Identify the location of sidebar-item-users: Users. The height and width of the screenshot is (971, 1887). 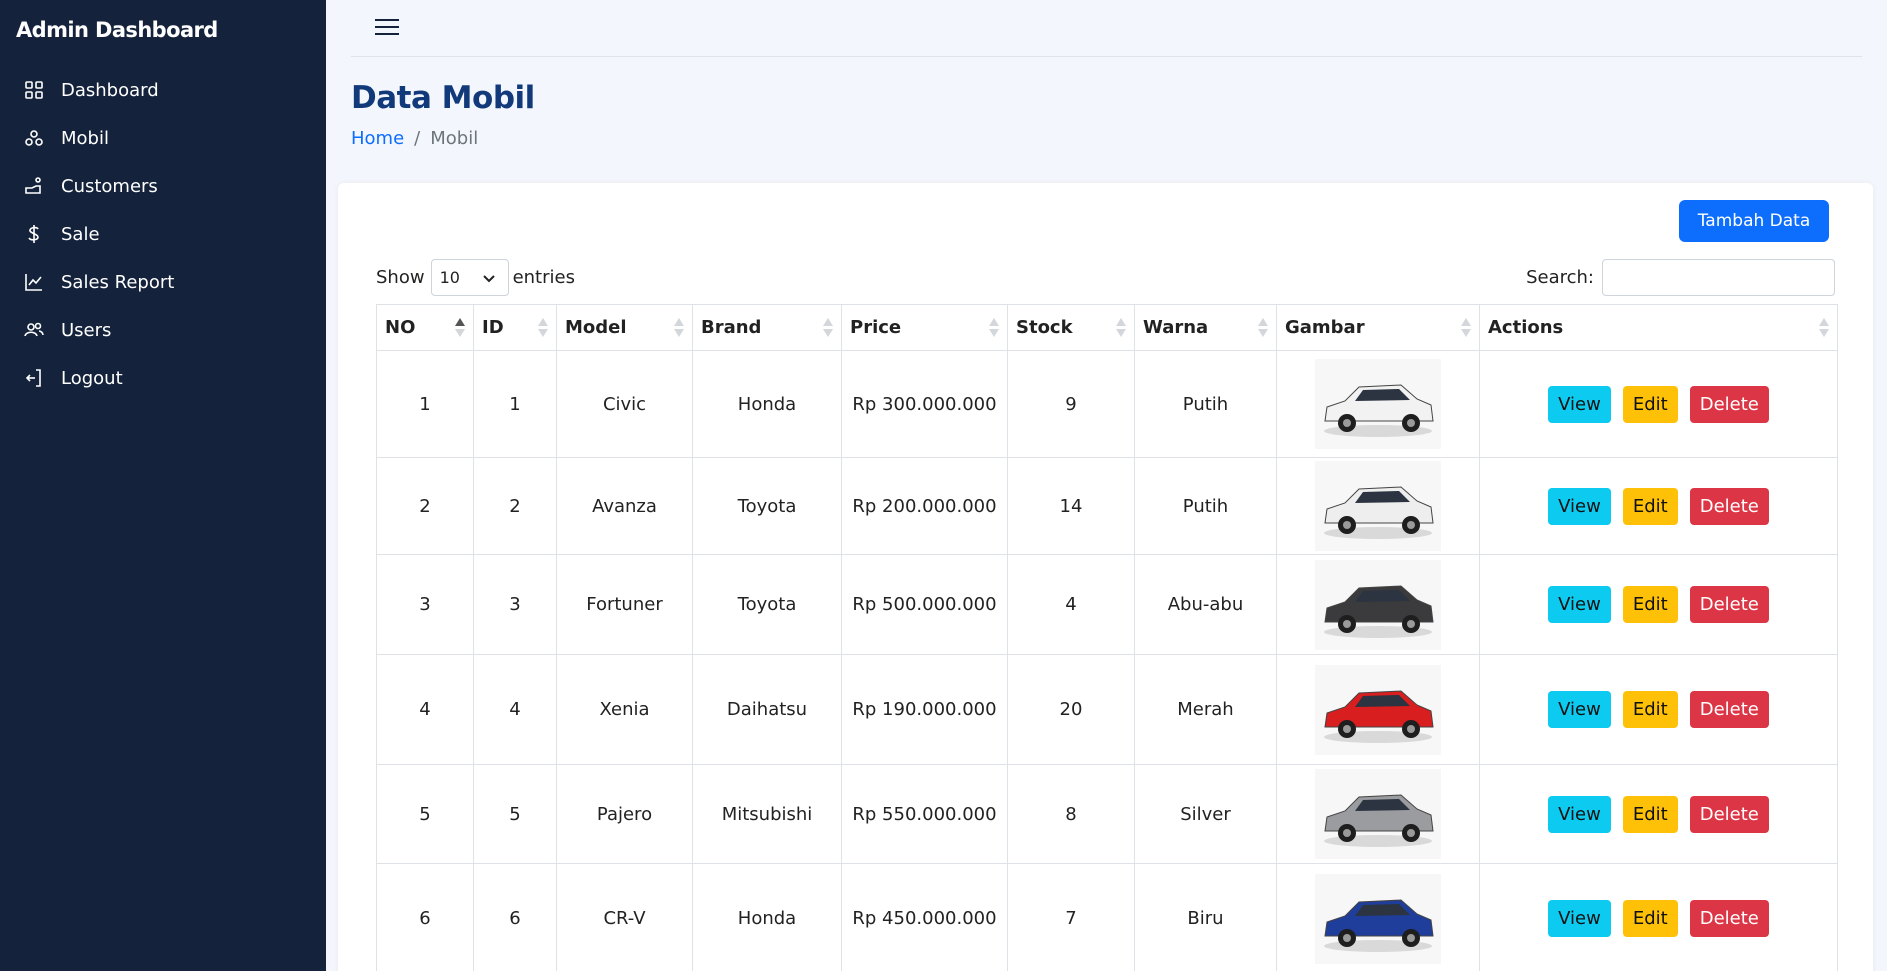
(163, 330).